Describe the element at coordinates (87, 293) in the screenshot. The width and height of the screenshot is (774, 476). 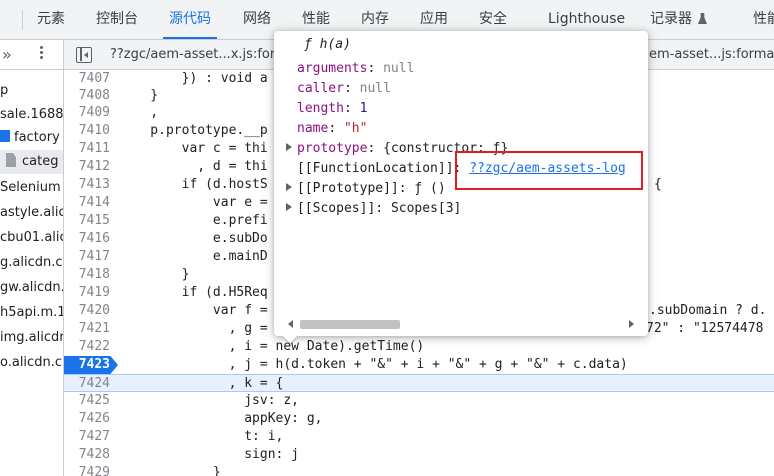
I see `line-number: 7419` at that location.